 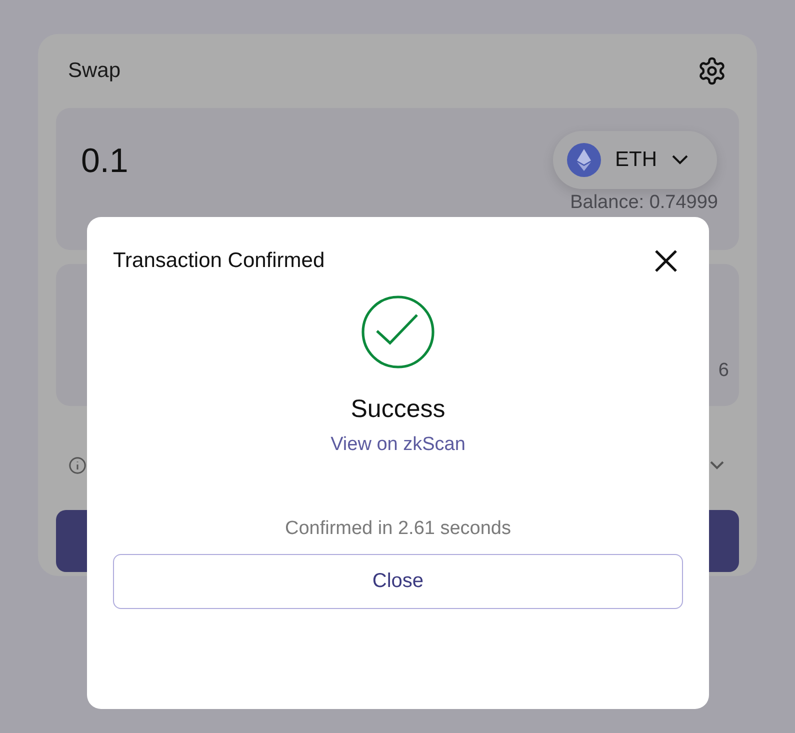 What do you see at coordinates (644, 203) in the screenshot?
I see `balance-text: Balance: 0.74999` at bounding box center [644, 203].